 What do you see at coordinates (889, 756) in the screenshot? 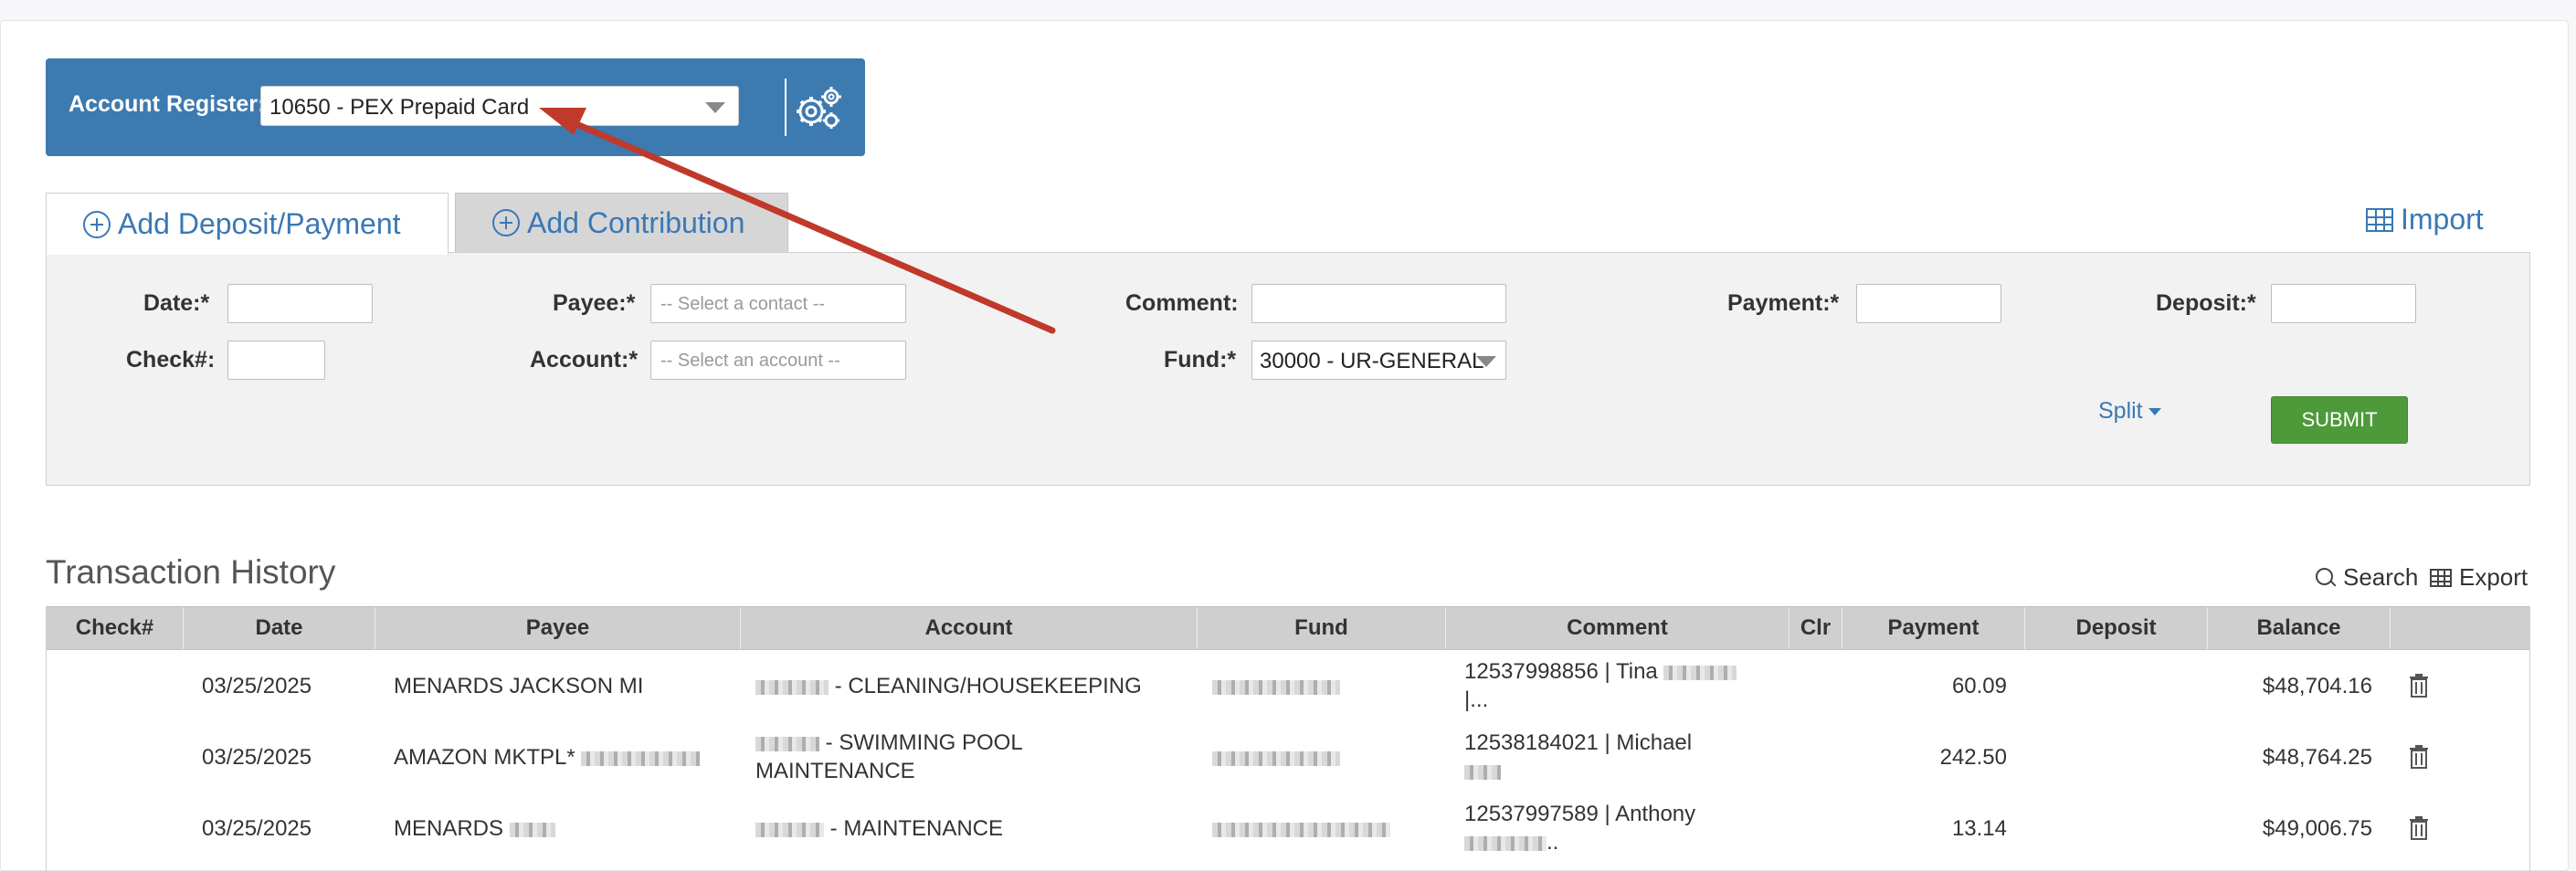
I see `cell-account: - SWIMMING POOL MAINTENANCE` at bounding box center [889, 756].